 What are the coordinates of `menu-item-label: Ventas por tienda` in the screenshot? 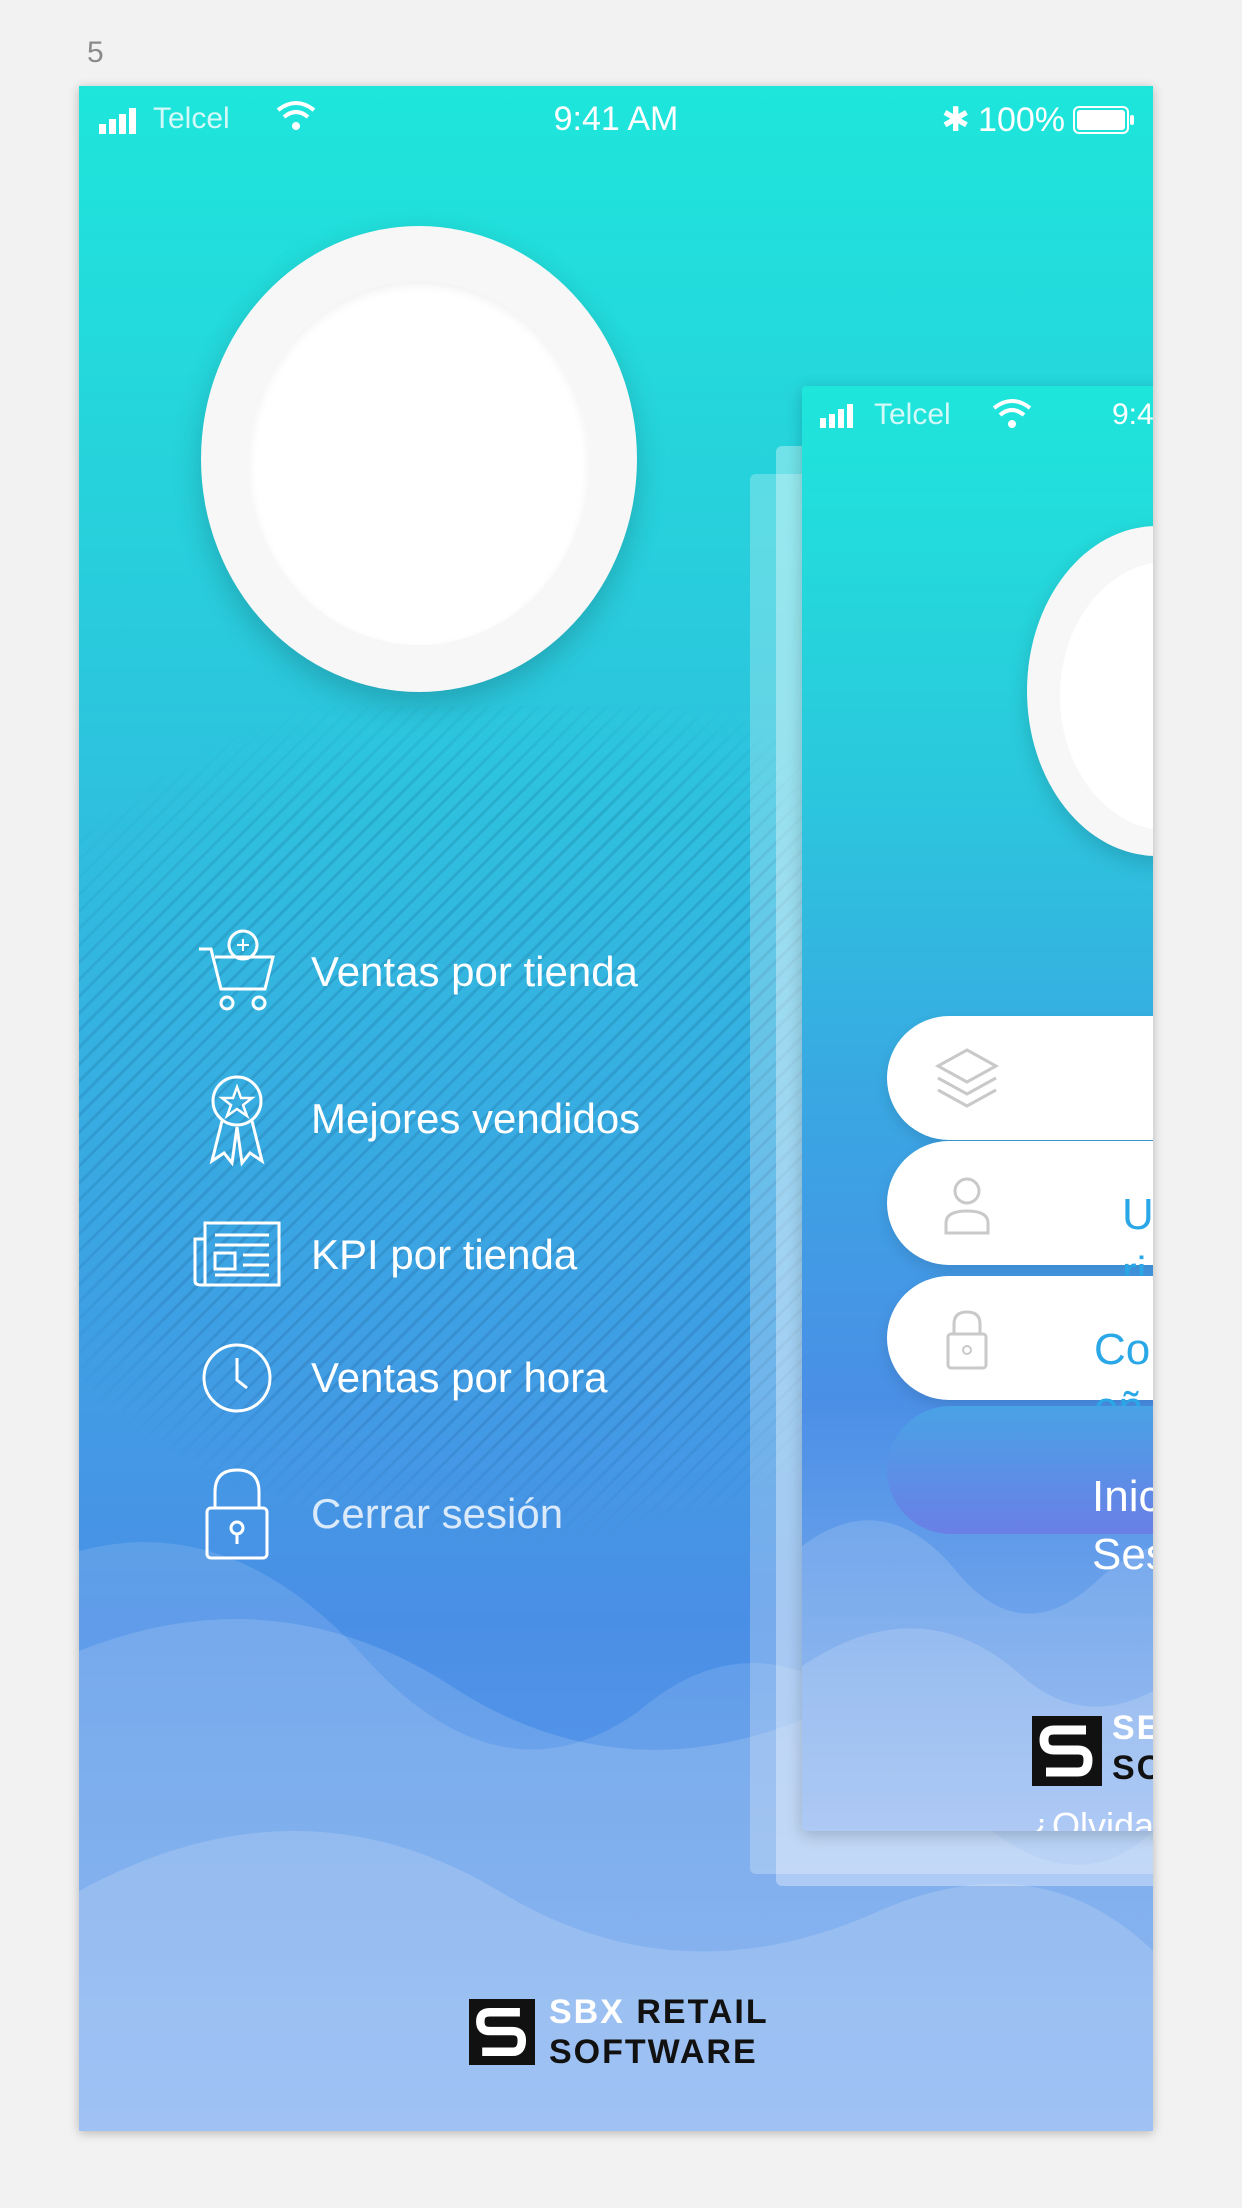 It's located at (474, 971).